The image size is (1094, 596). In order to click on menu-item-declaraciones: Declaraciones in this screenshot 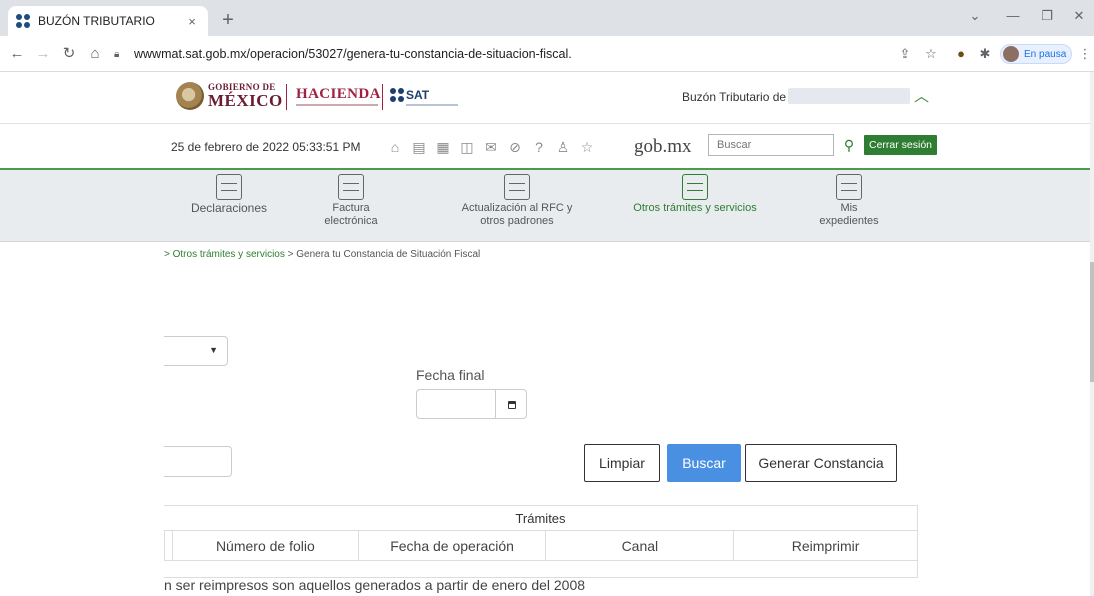, I will do `click(229, 206)`.